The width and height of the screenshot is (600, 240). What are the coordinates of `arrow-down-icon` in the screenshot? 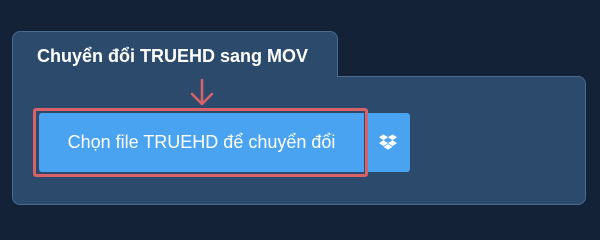 It's located at (202, 92).